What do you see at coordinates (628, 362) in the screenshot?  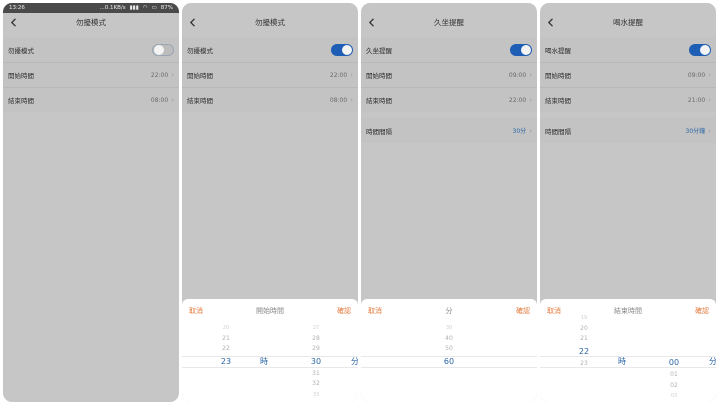 I see `selection-band` at bounding box center [628, 362].